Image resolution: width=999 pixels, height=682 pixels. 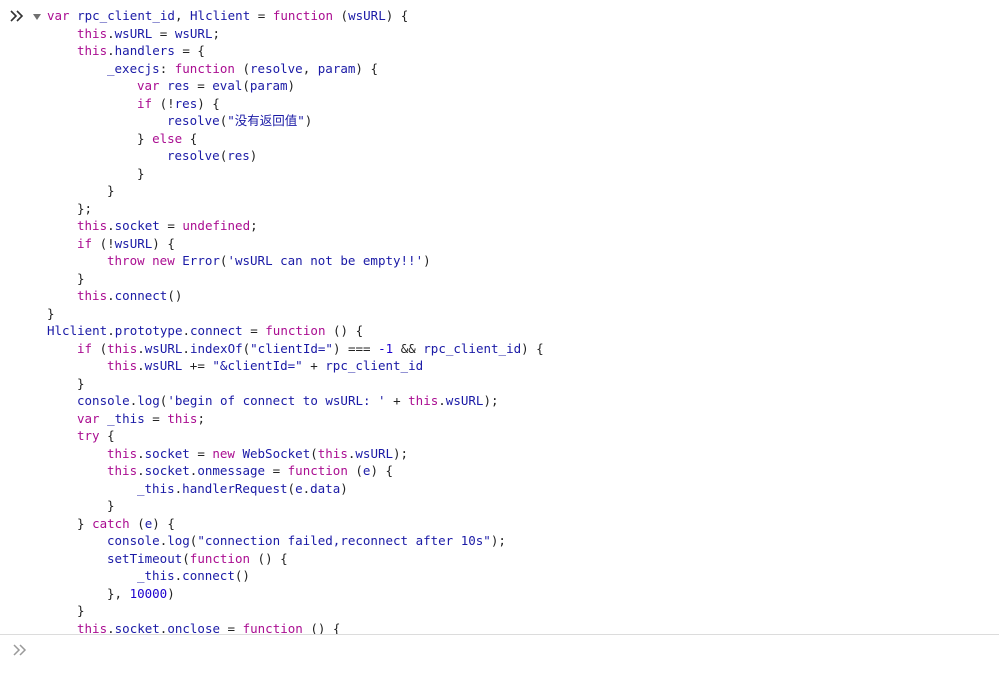 I want to click on code-line: resolve(res), so click(x=295, y=156).